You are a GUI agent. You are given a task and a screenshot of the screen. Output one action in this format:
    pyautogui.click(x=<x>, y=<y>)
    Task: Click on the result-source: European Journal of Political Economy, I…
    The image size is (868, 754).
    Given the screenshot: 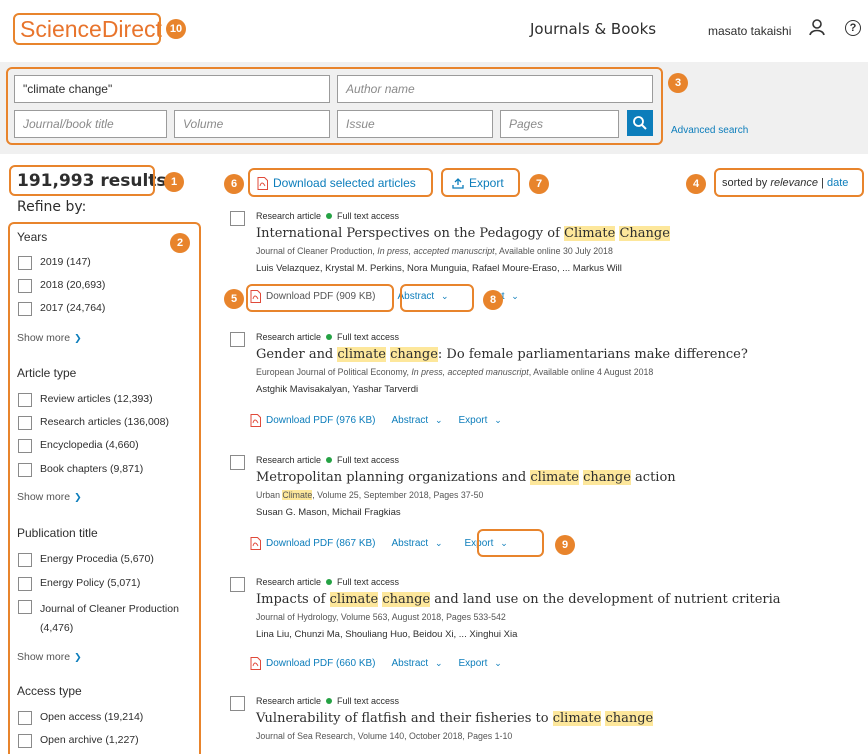 What is the action you would take?
    pyautogui.click(x=455, y=372)
    